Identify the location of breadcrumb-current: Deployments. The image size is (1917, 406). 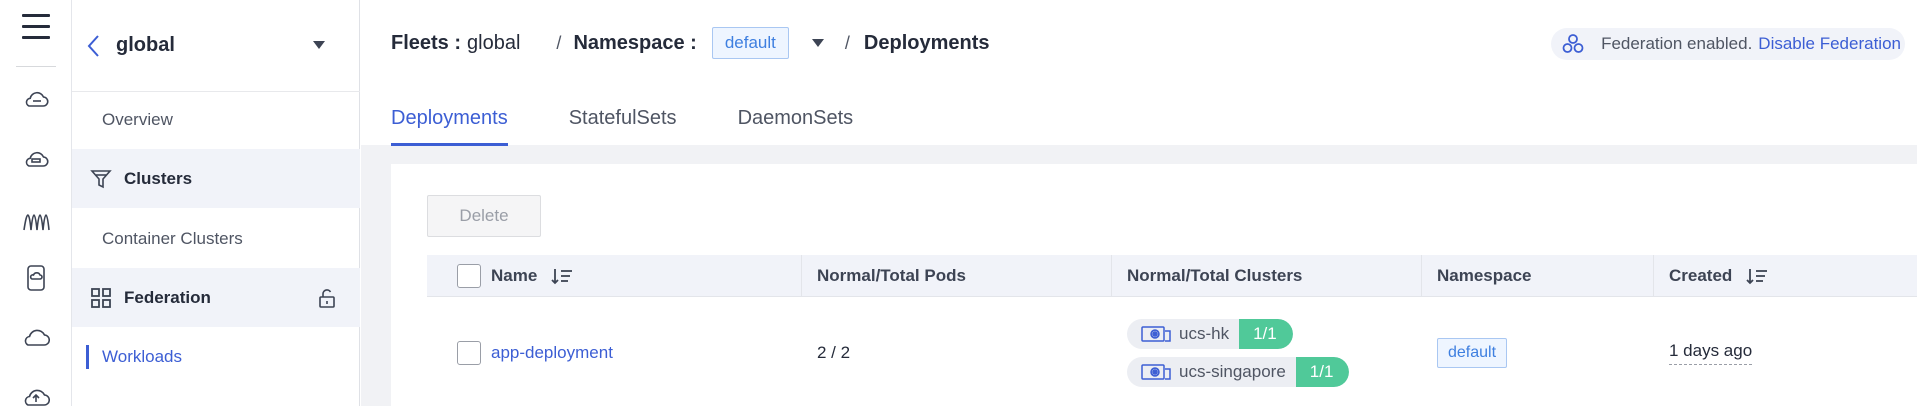
(926, 42).